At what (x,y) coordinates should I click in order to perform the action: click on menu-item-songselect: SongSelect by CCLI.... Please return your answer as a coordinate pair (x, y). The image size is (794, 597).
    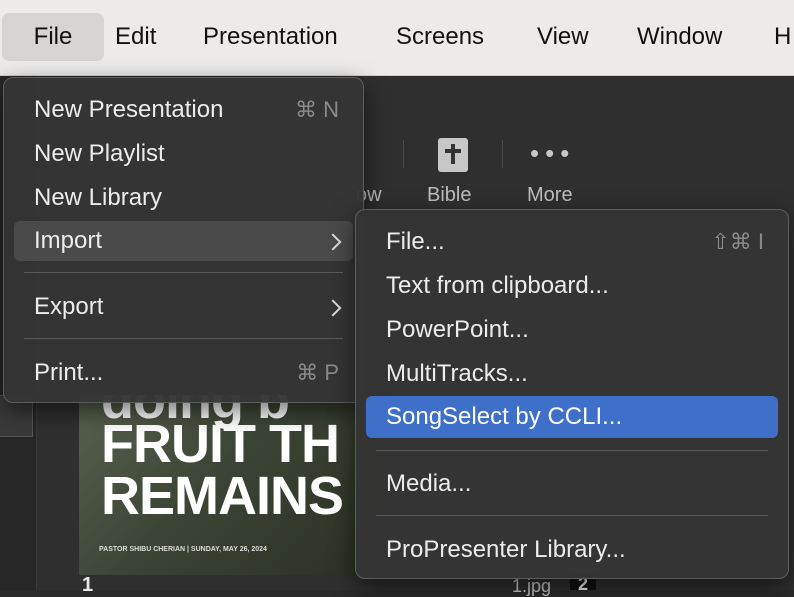
    Looking at the image, I should click on (572, 417).